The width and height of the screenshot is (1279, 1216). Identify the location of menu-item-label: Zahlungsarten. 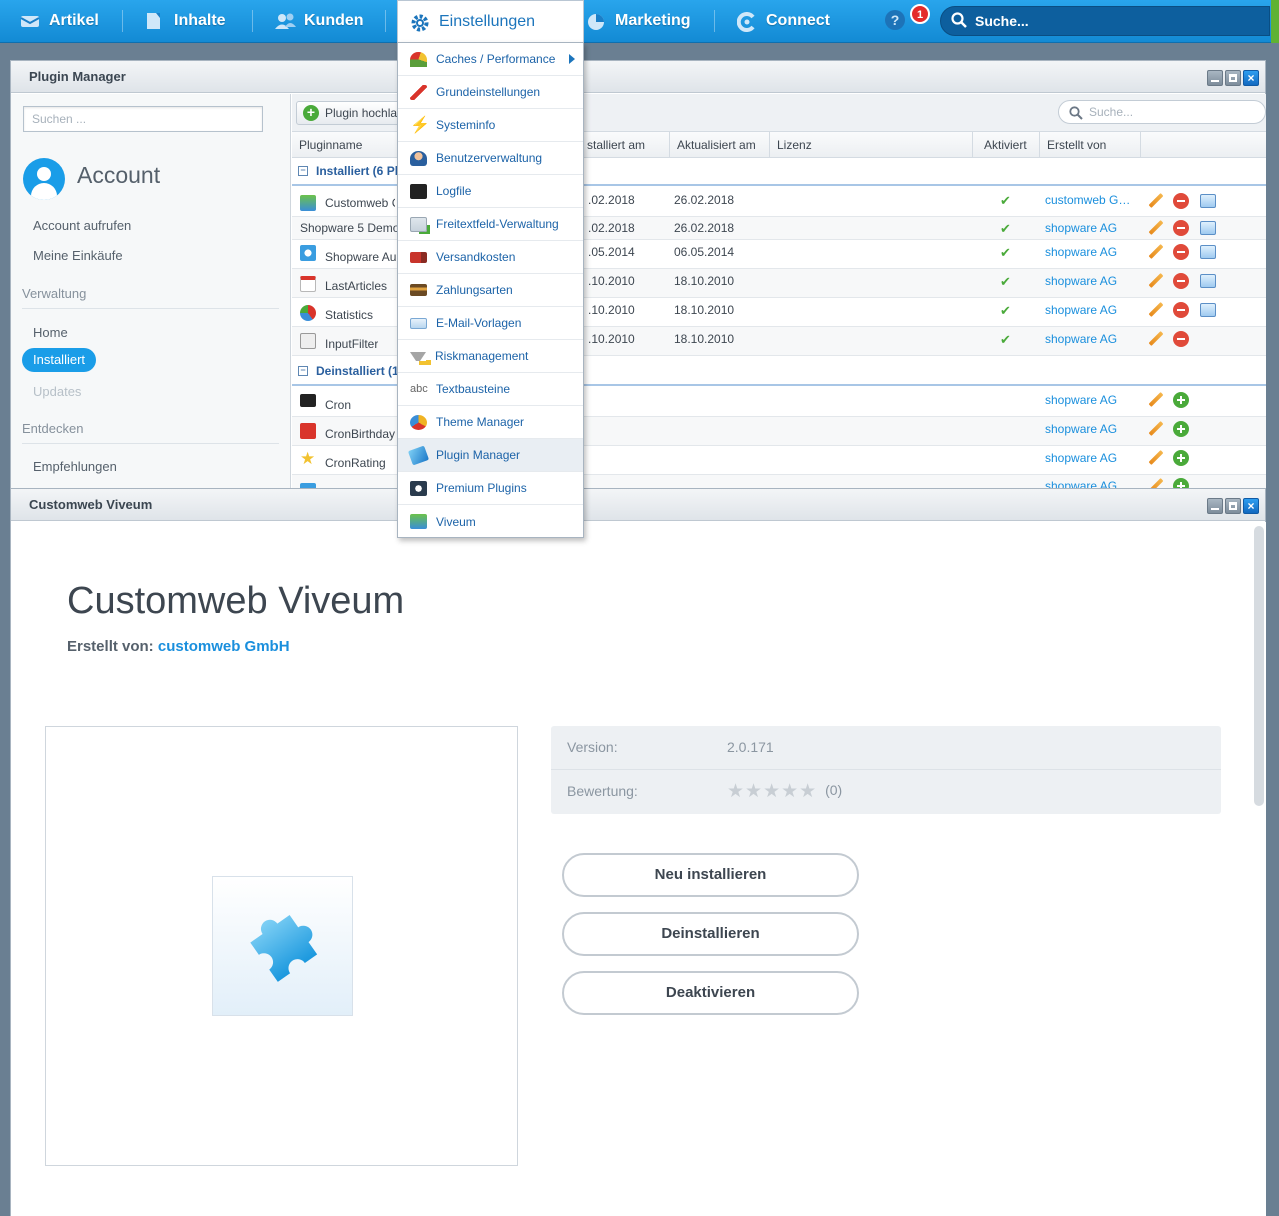
(474, 290).